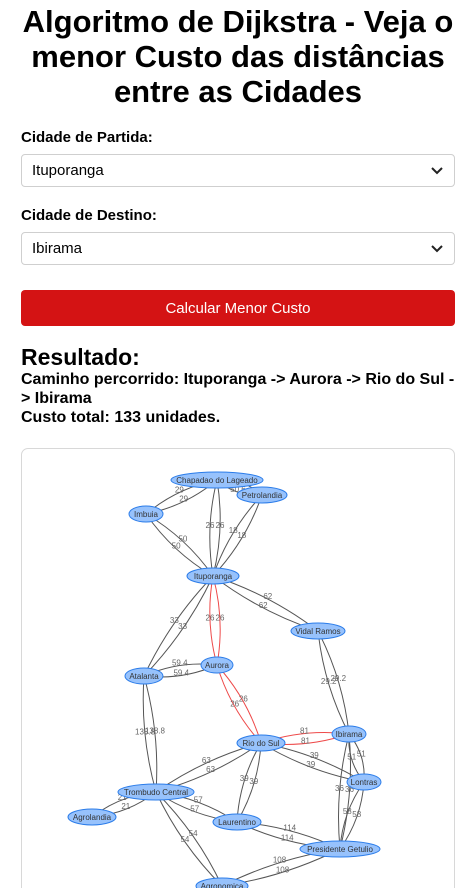 The width and height of the screenshot is (476, 888). Describe the element at coordinates (87, 137) in the screenshot. I see `origin-label: Cidade de Partida:` at that location.